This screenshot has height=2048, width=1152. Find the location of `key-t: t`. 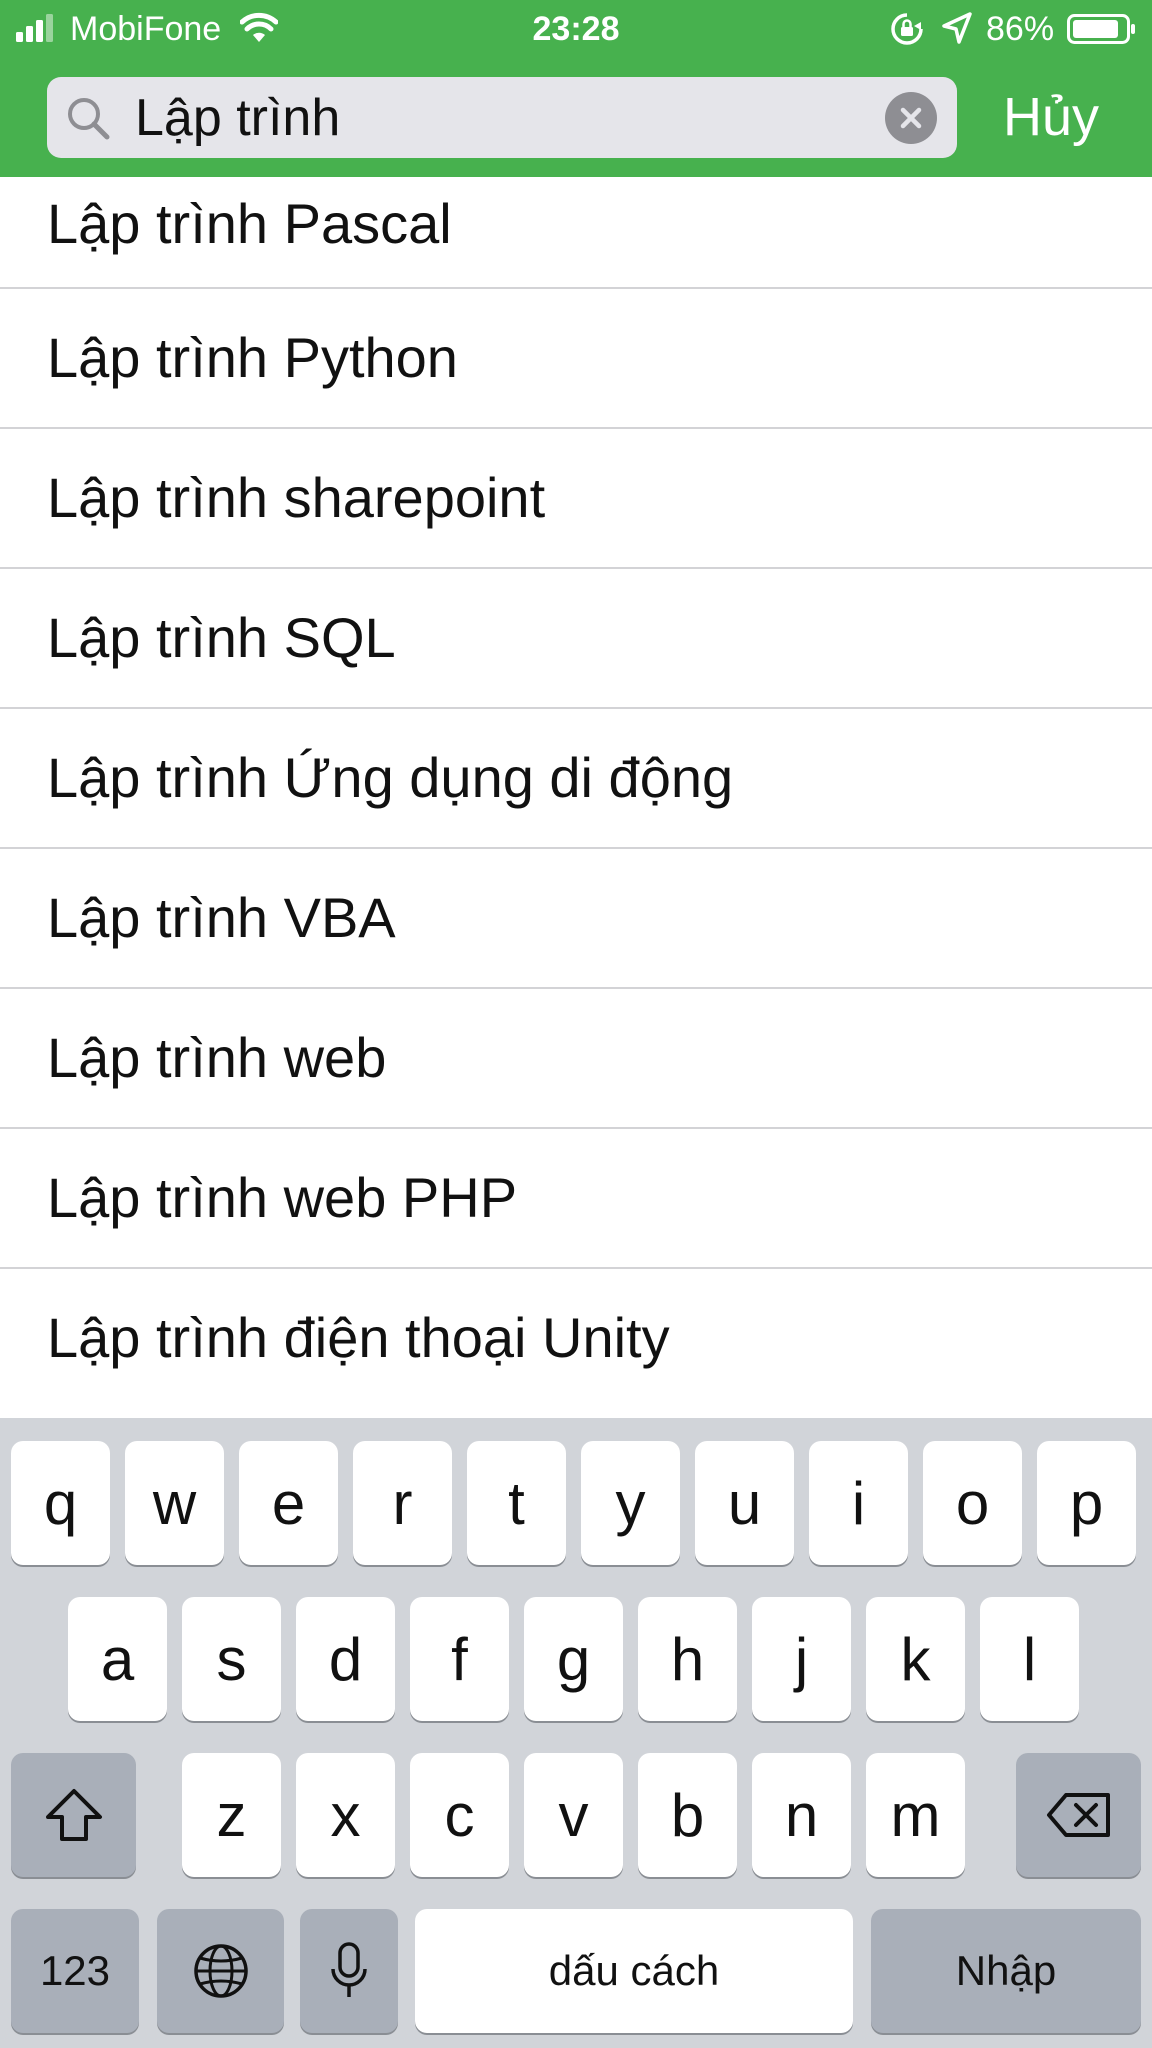

key-t: t is located at coordinates (516, 1503).